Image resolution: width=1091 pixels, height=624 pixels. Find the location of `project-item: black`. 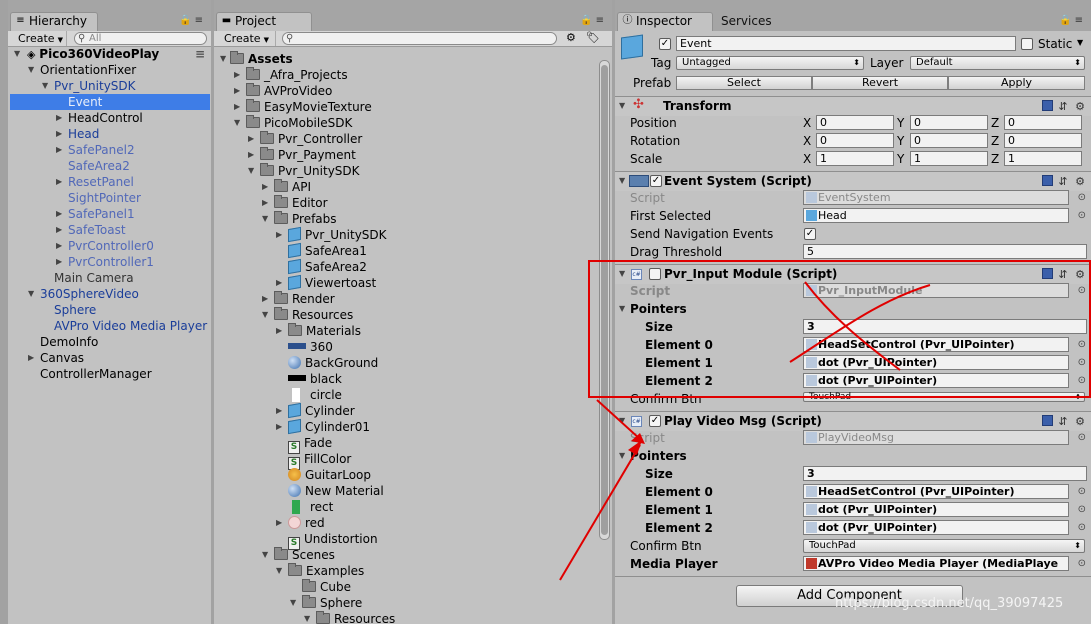

project-item: black is located at coordinates (315, 379).